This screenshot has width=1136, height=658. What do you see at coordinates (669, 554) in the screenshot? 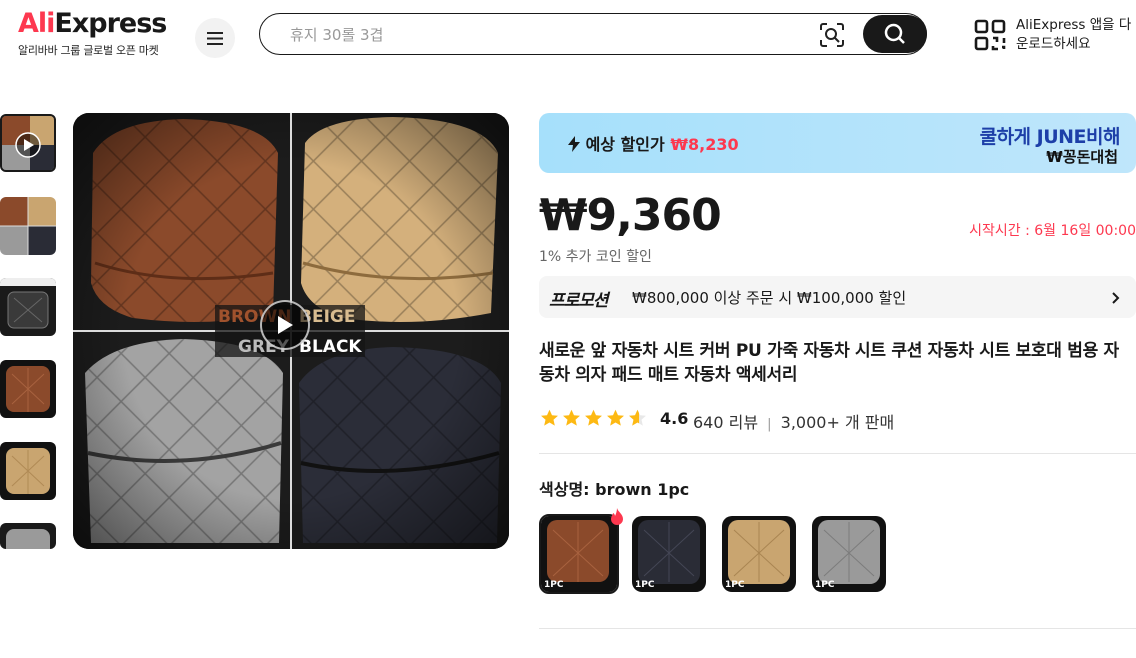
I see `color-swatch-black: 1PC` at bounding box center [669, 554].